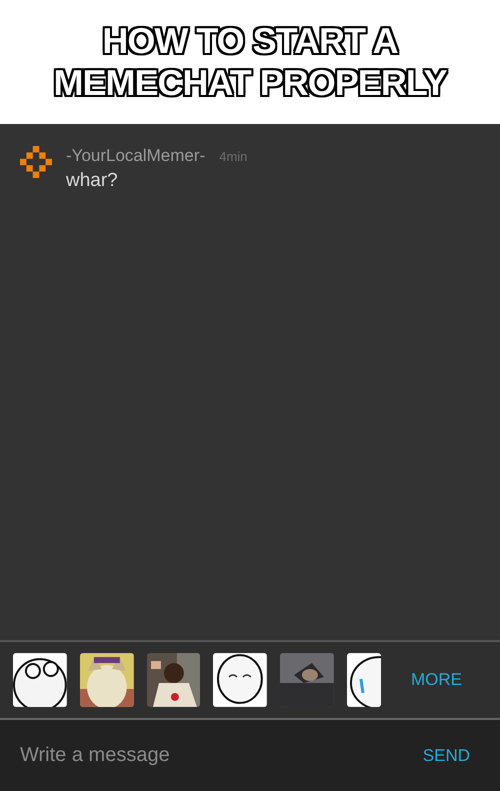 The height and width of the screenshot is (791, 500). Describe the element at coordinates (36, 162) in the screenshot. I see `diamond-icon` at that location.